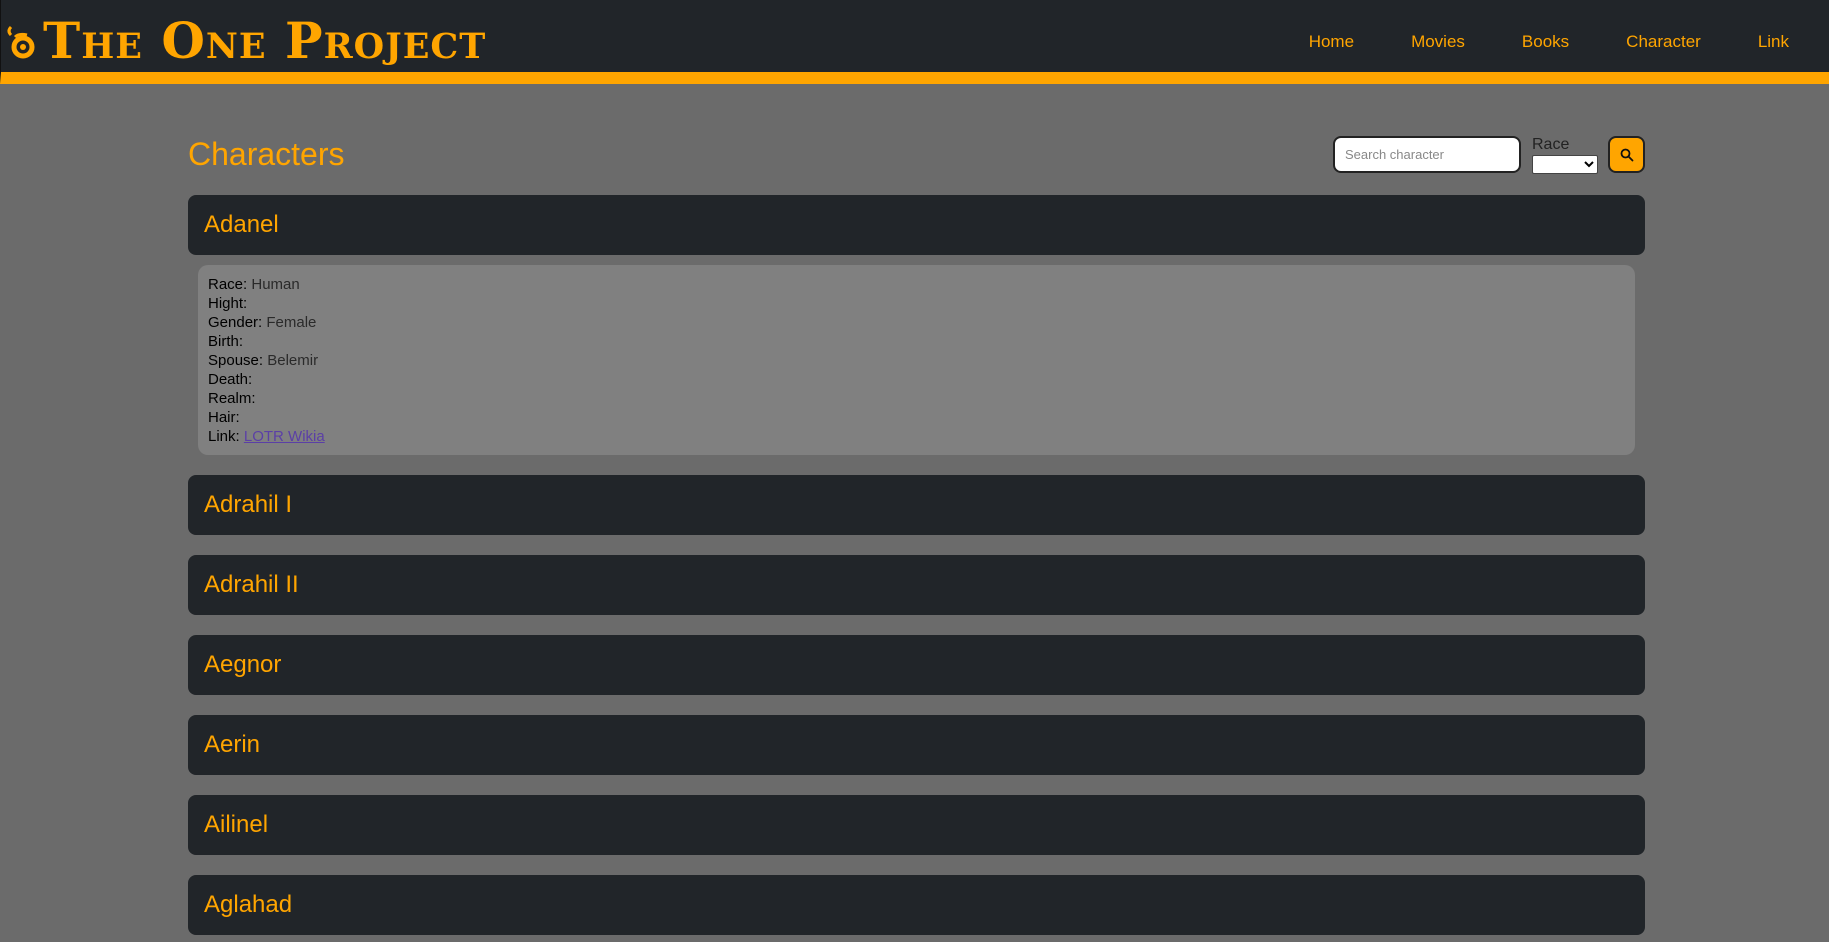 The height and width of the screenshot is (942, 1829). I want to click on search-button, so click(1626, 154).